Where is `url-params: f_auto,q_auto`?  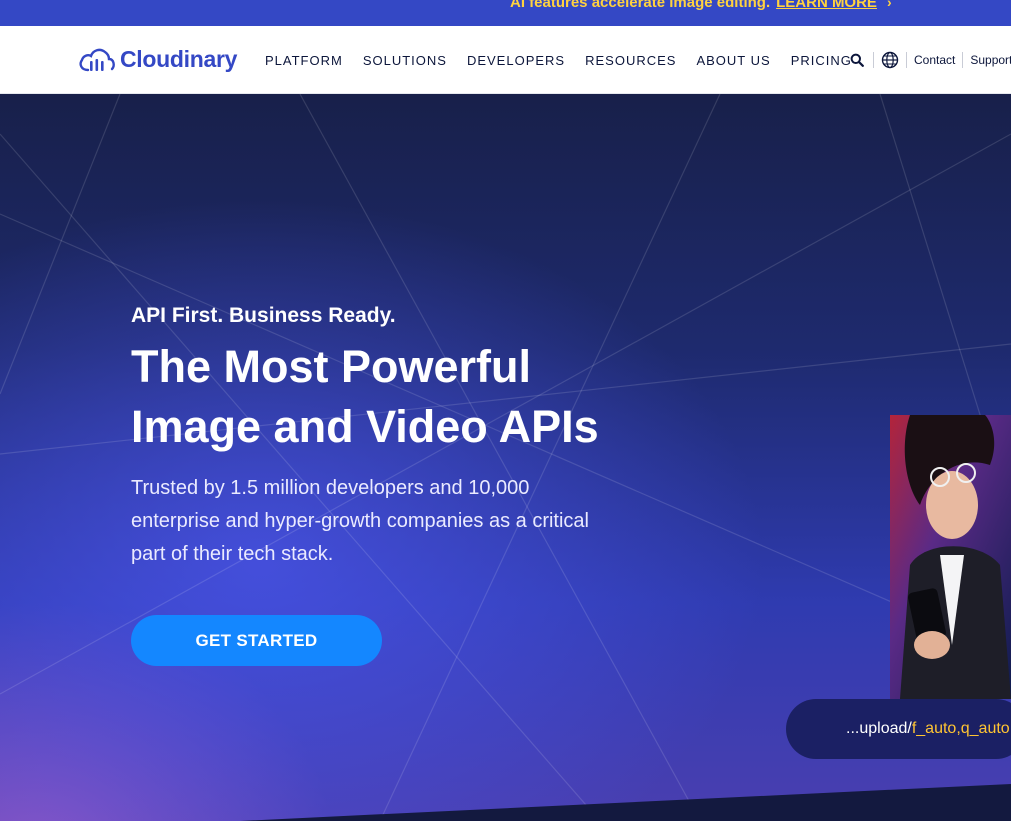 url-params: f_auto,q_auto is located at coordinates (960, 728).